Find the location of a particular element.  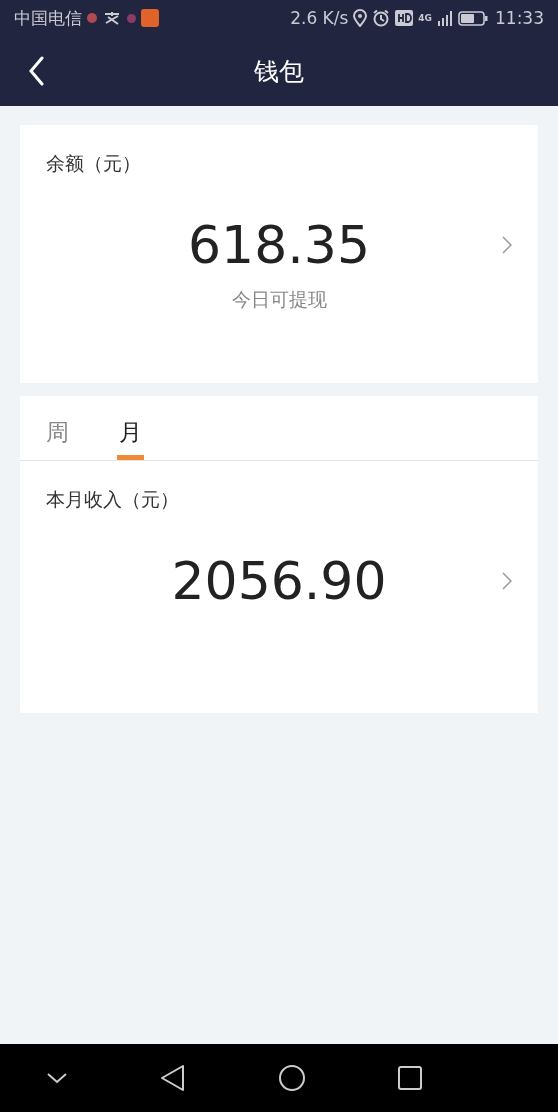

signal-icon is located at coordinates (445, 18).